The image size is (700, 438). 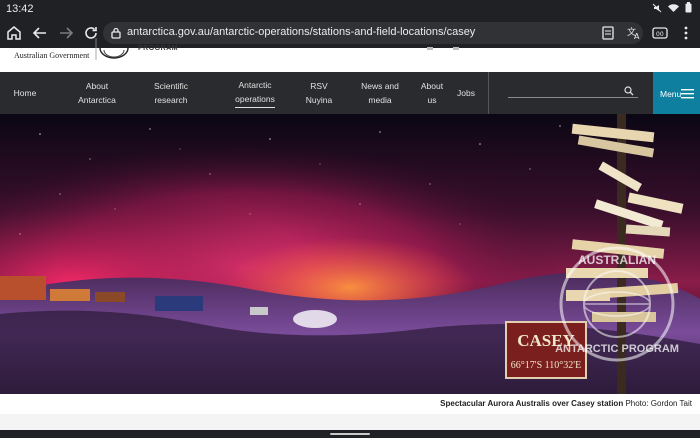 I want to click on nav-home-label: Home, so click(x=25, y=93).